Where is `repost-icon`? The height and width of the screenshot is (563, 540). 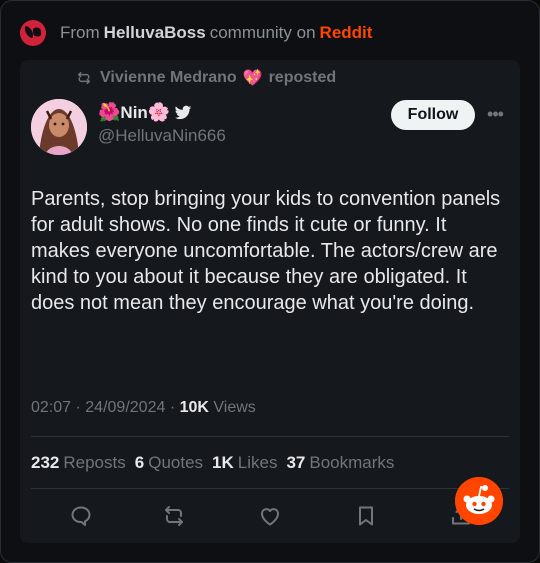 repost-icon is located at coordinates (174, 516).